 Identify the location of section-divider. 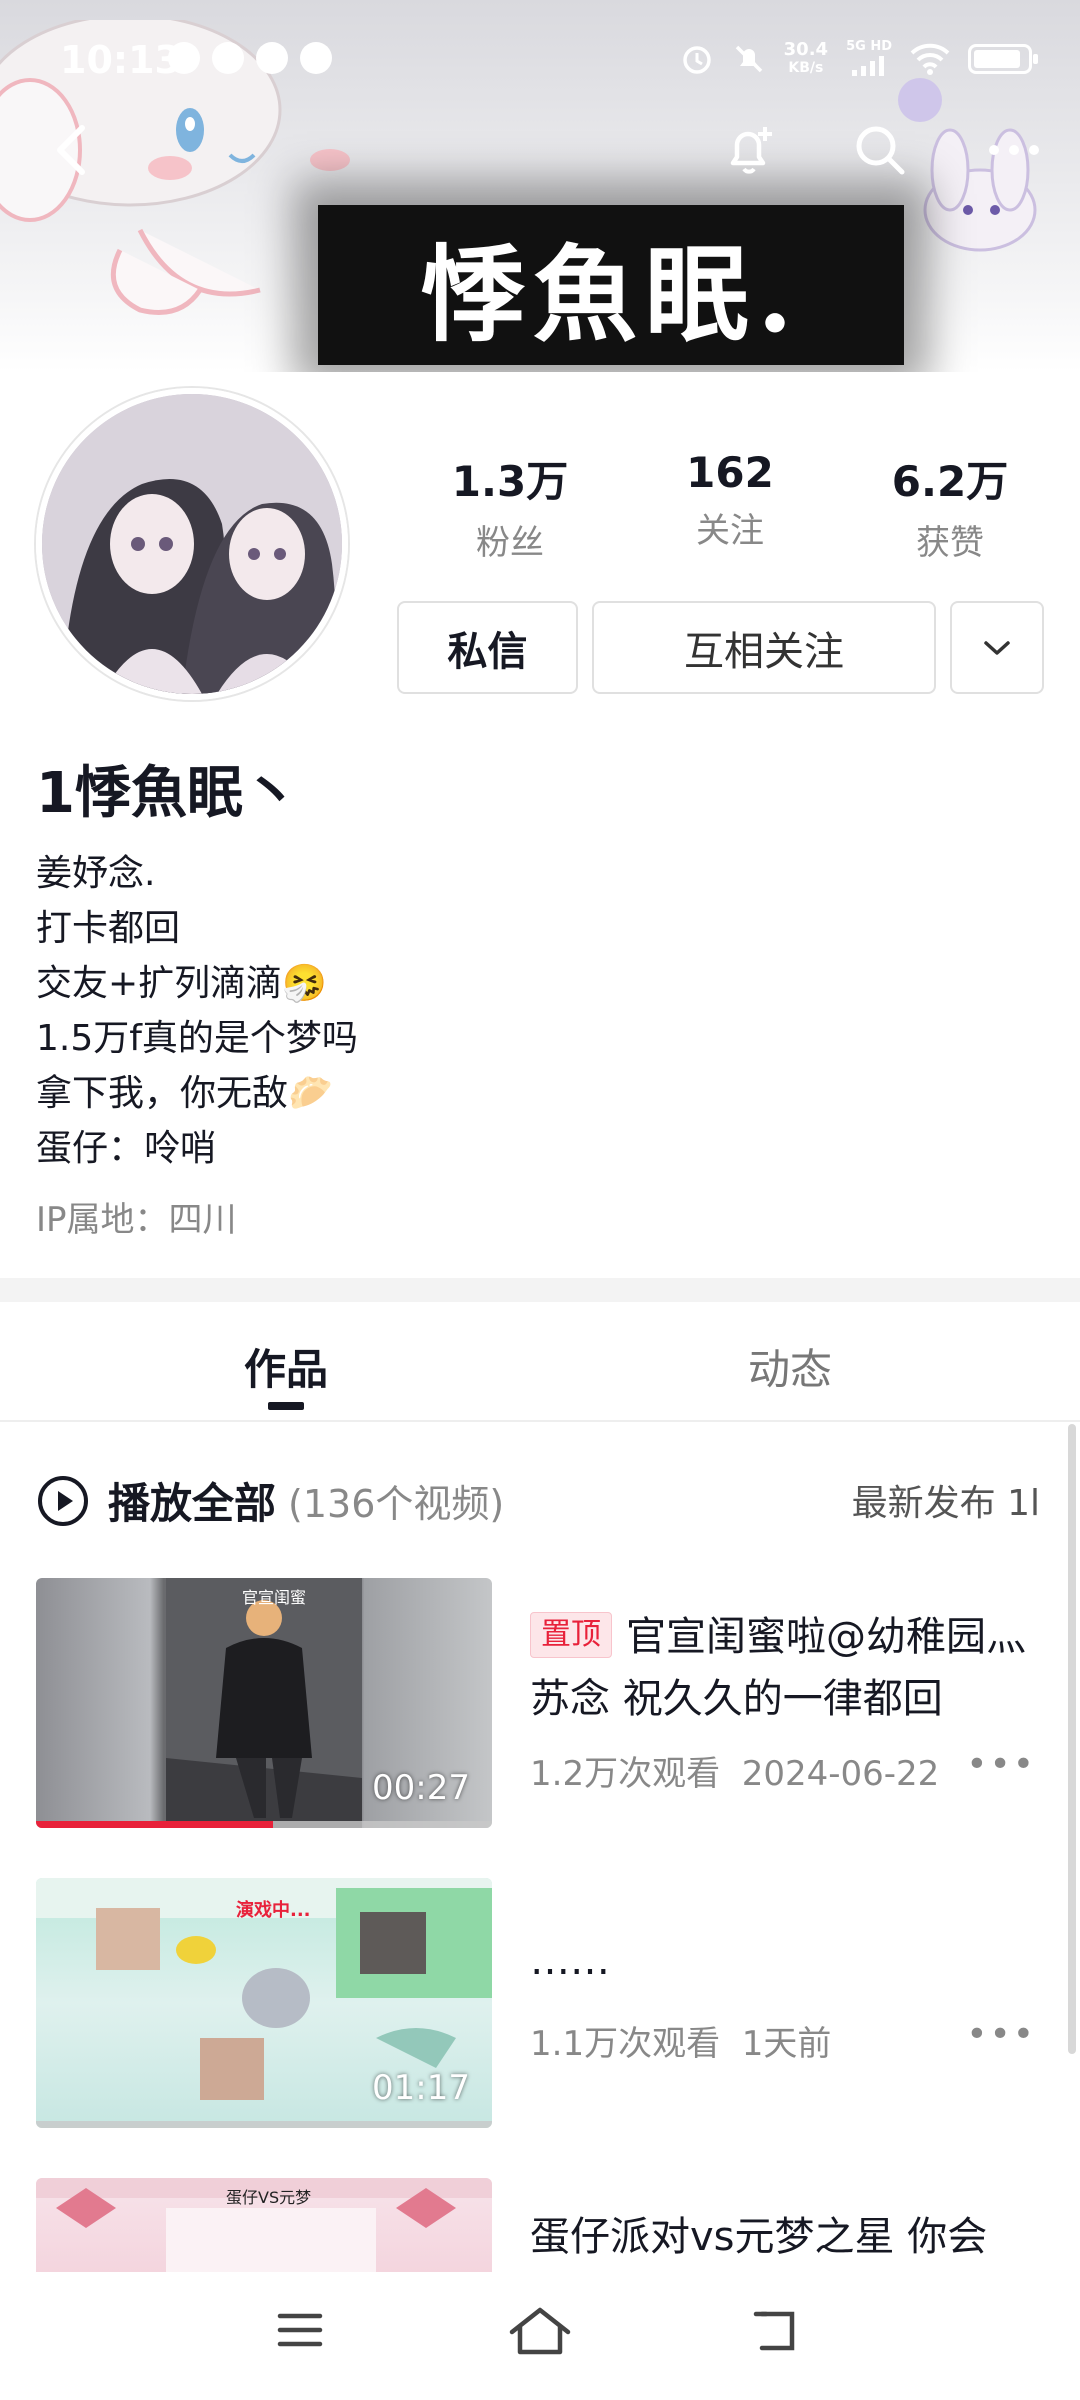
(540, 1290).